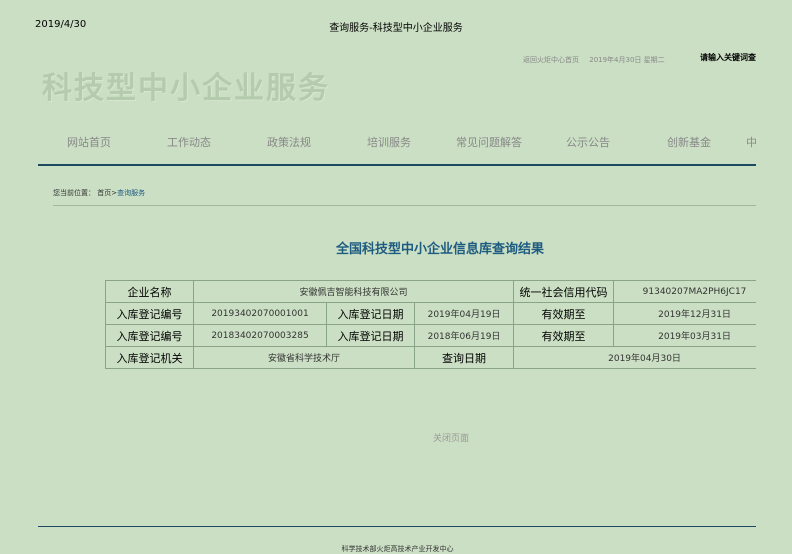 The image size is (792, 554). I want to click on search-input: 请输入关键词查询, so click(728, 57).